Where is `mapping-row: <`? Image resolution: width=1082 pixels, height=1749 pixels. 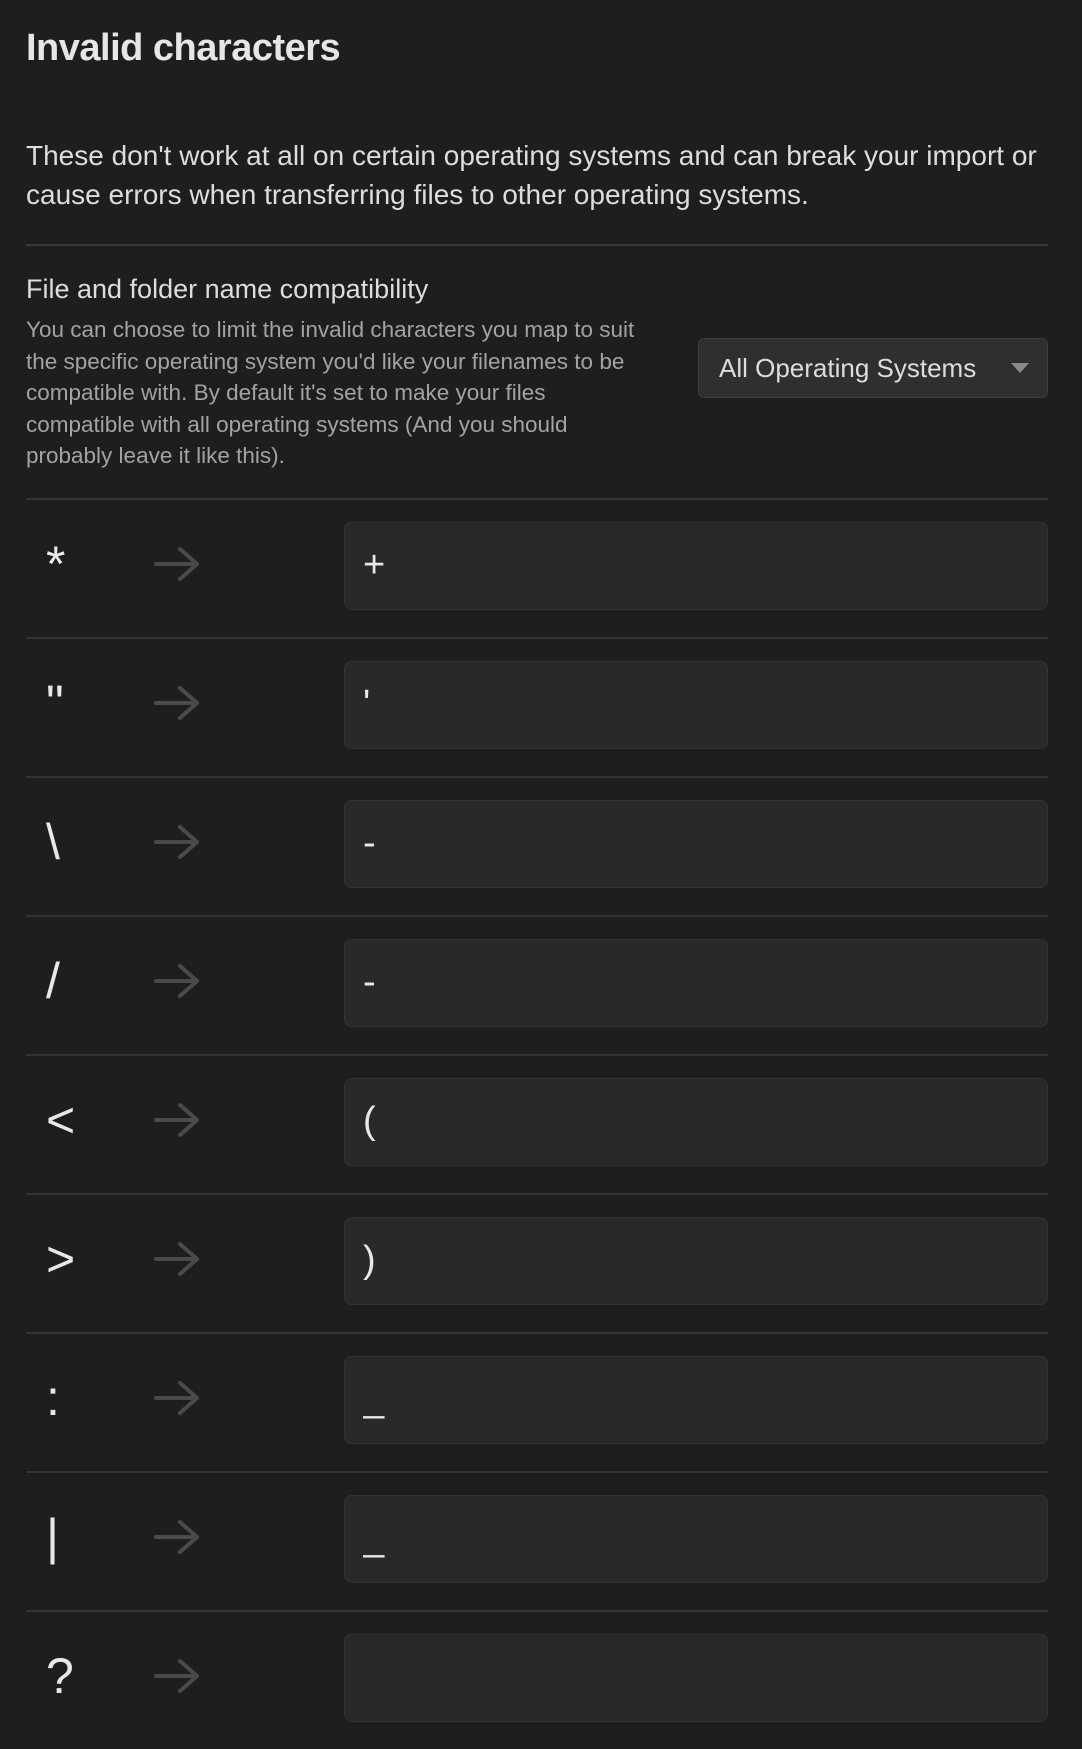 mapping-row: < is located at coordinates (537, 1123).